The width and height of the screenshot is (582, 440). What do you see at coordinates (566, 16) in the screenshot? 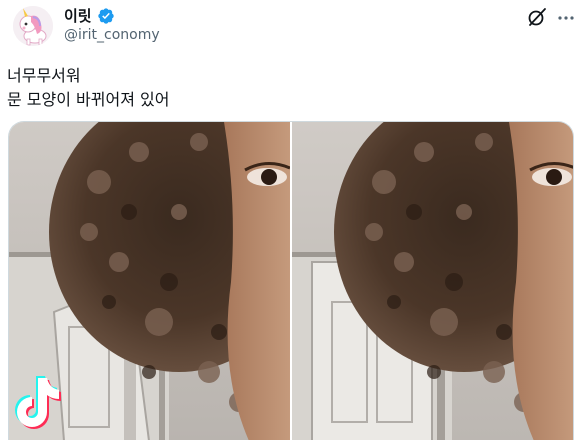
I see `more-options-icon` at bounding box center [566, 16].